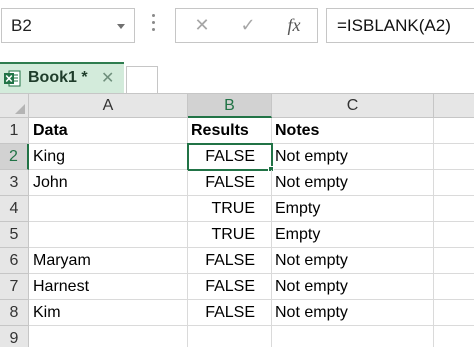 This screenshot has width=474, height=347. Describe the element at coordinates (142, 80) in the screenshot. I see `new-tab-area` at that location.